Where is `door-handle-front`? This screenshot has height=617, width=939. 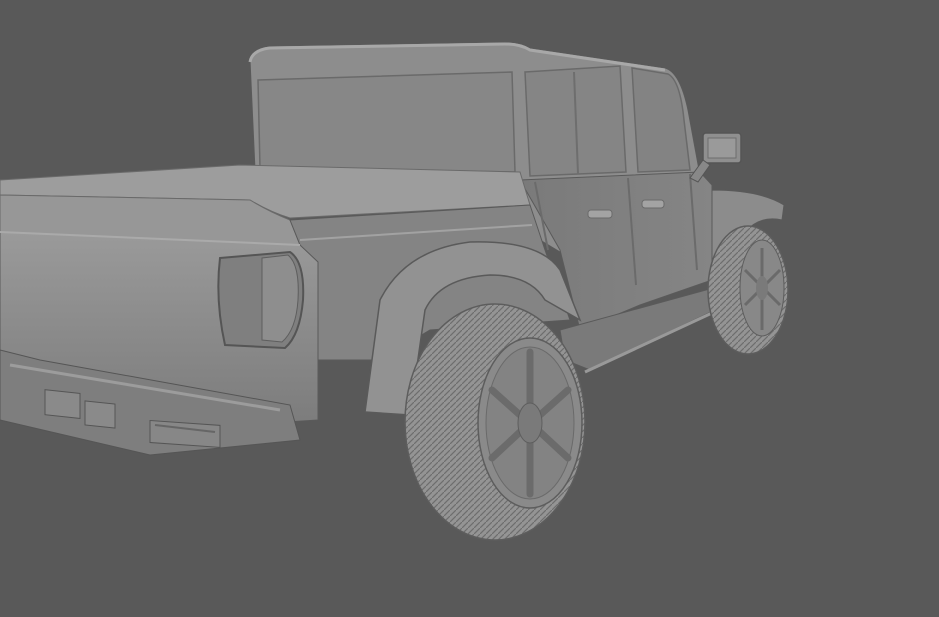 door-handle-front is located at coordinates (653, 204).